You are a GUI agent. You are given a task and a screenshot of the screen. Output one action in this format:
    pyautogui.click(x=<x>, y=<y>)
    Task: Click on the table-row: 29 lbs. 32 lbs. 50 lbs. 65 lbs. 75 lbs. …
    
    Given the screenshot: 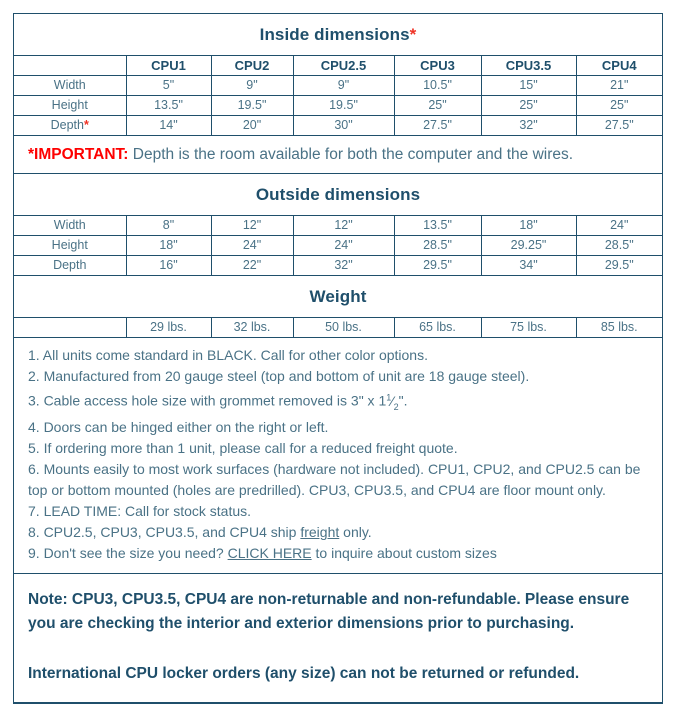 What is the action you would take?
    pyautogui.click(x=338, y=327)
    